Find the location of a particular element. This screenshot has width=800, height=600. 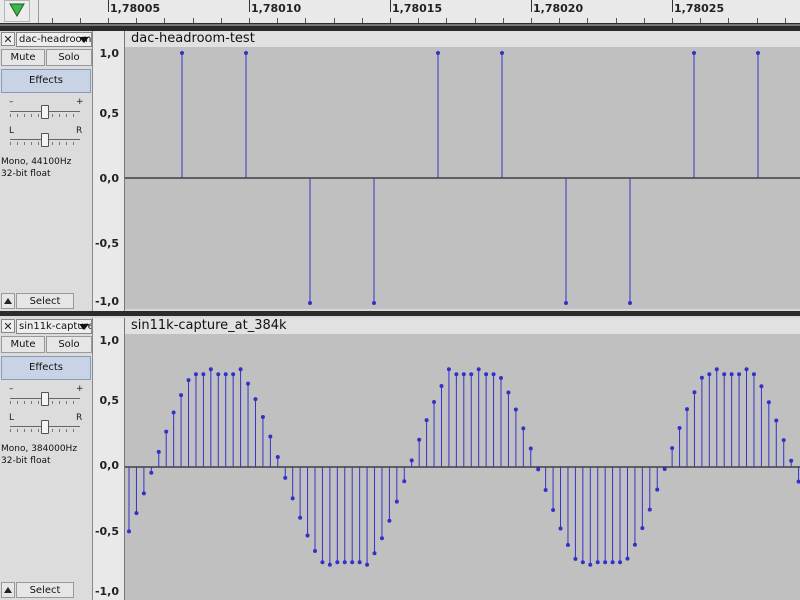

timeline-ruler: 1,78005 1,78010 1,78015 1,78020 1,78025 is located at coordinates (400, 12).